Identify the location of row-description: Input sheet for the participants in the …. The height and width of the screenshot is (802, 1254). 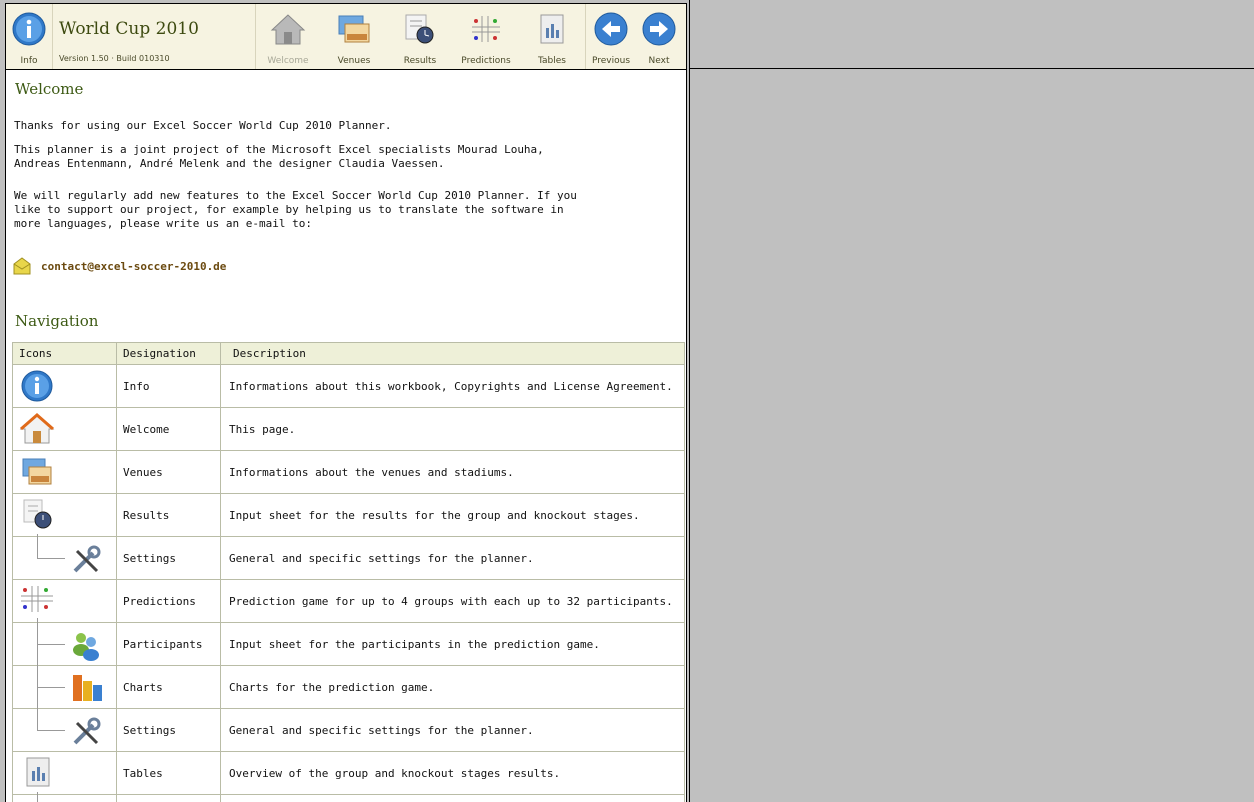
(452, 644).